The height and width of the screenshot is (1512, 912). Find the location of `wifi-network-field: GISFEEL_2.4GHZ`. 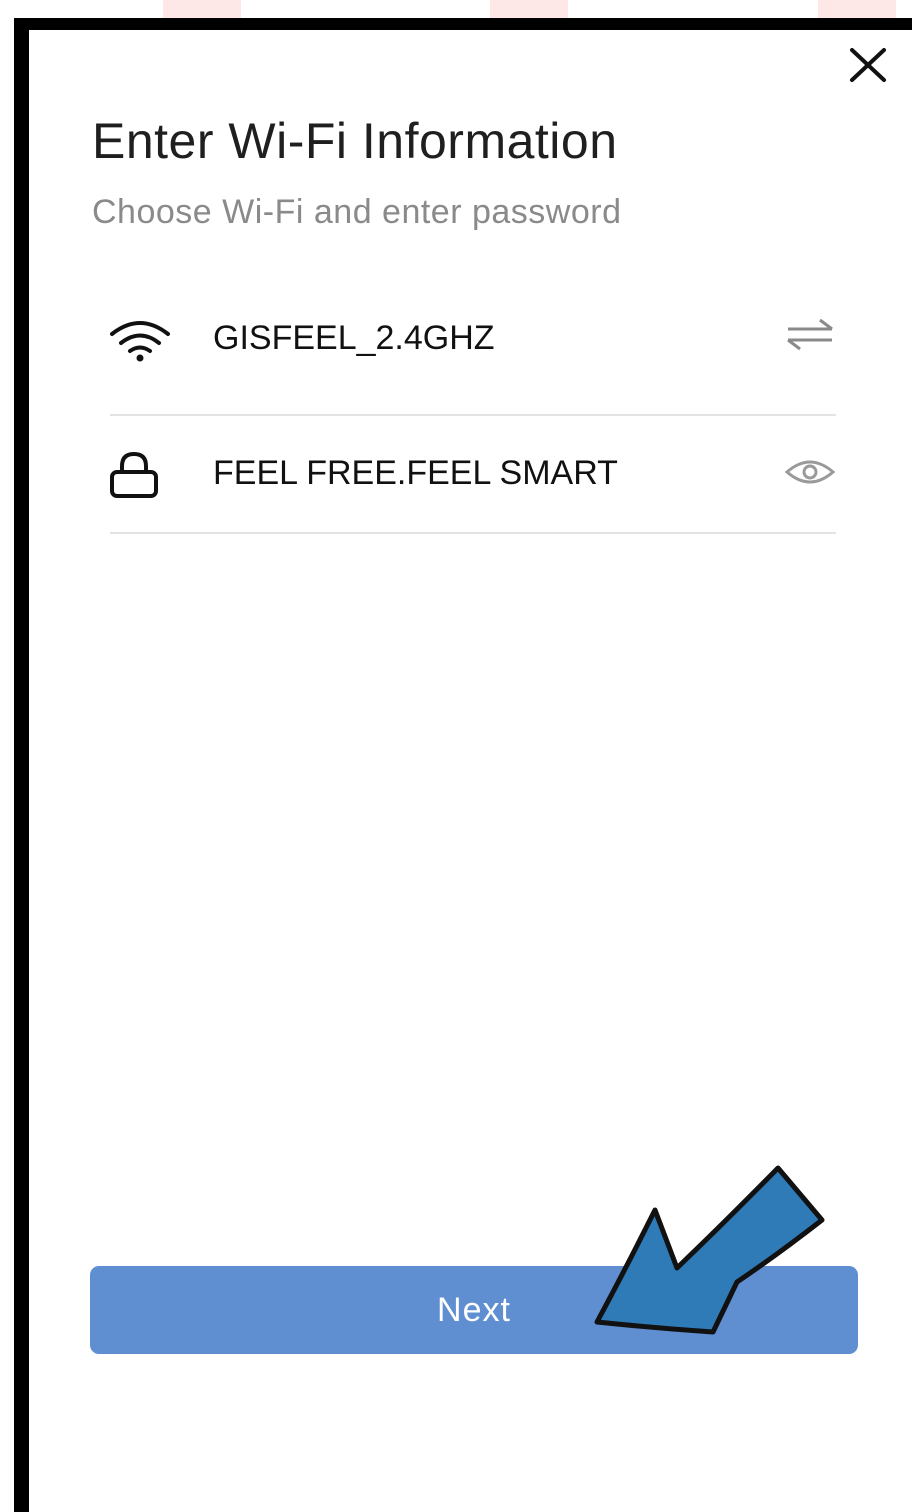

wifi-network-field: GISFEEL_2.4GHZ is located at coordinates (473, 356).